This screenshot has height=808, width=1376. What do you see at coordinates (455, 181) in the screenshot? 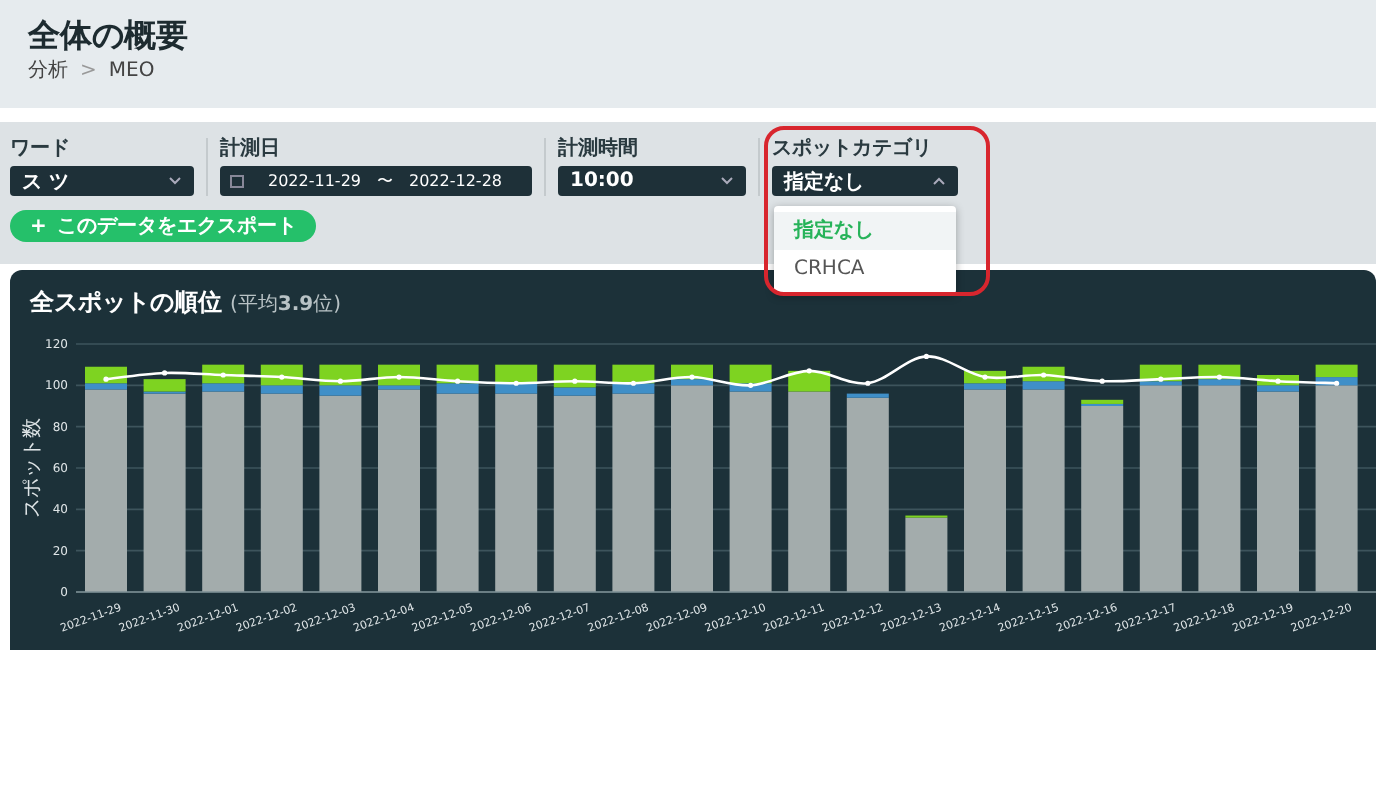
I see `end-date: 2022-12-28` at bounding box center [455, 181].